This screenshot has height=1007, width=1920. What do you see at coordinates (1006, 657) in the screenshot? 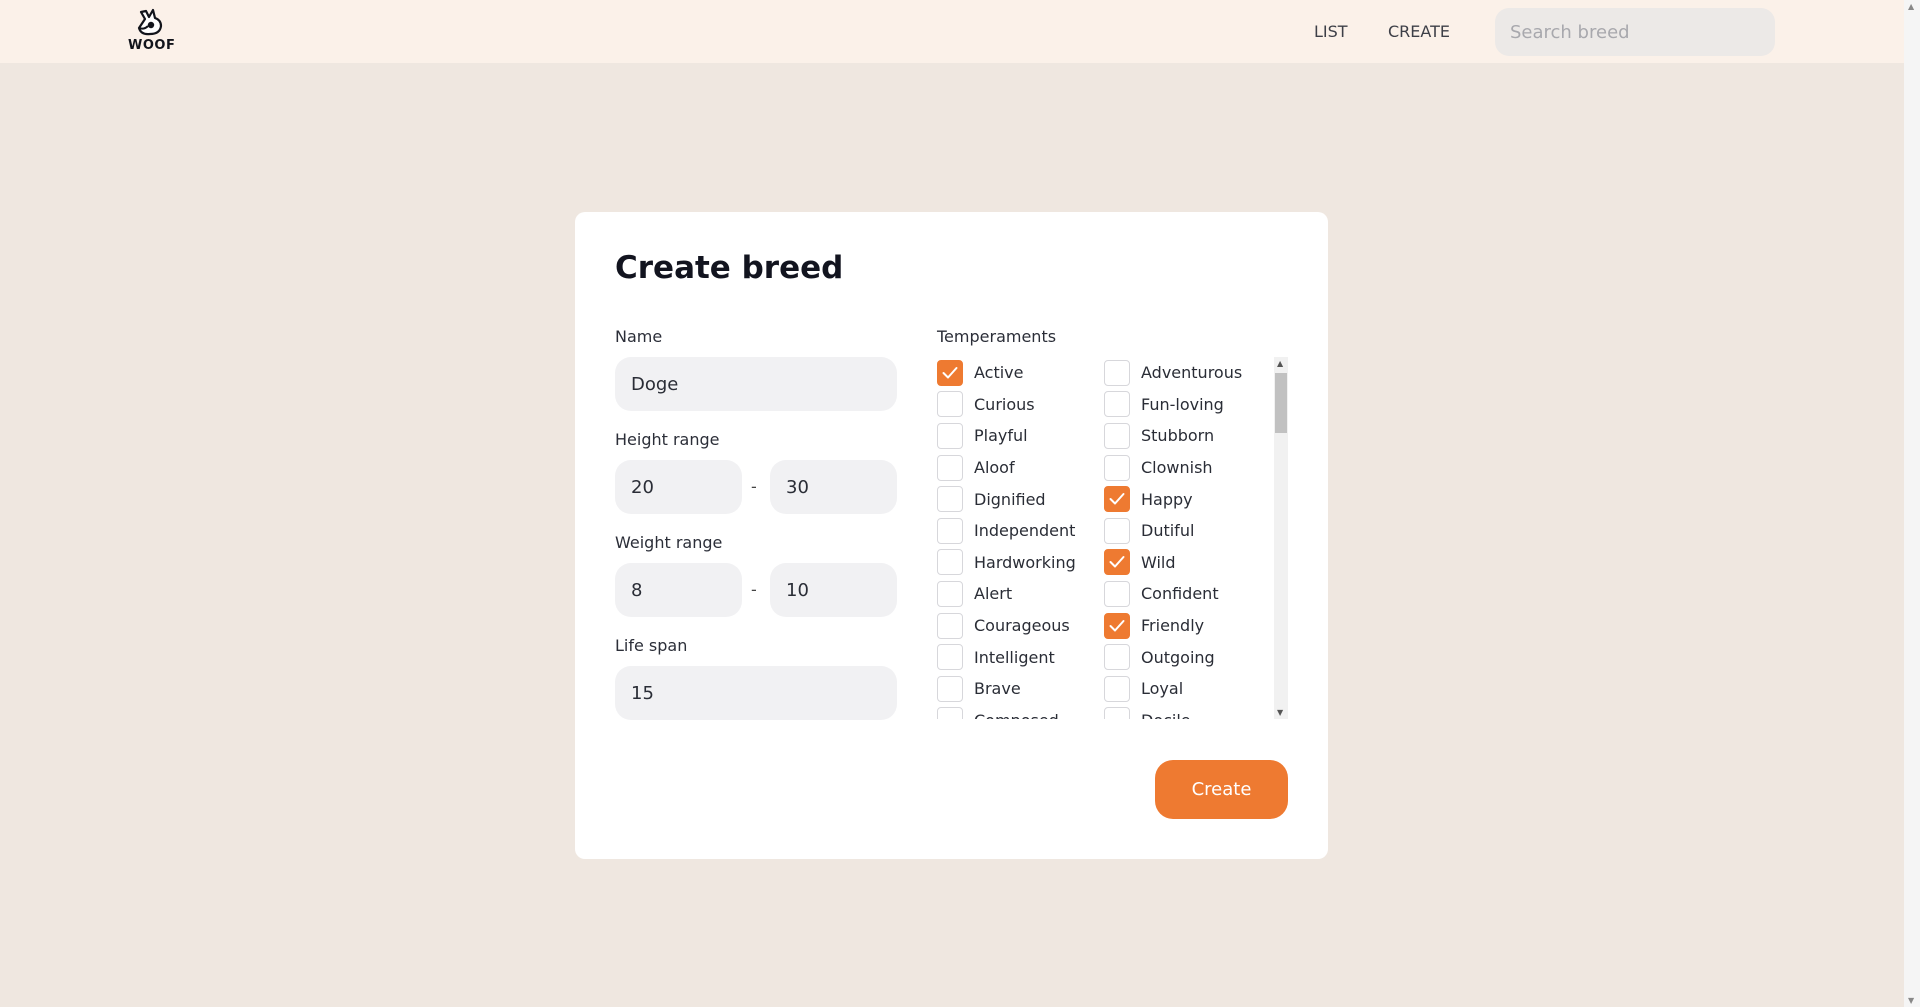
I see `temperament-option: Intelligent` at bounding box center [1006, 657].